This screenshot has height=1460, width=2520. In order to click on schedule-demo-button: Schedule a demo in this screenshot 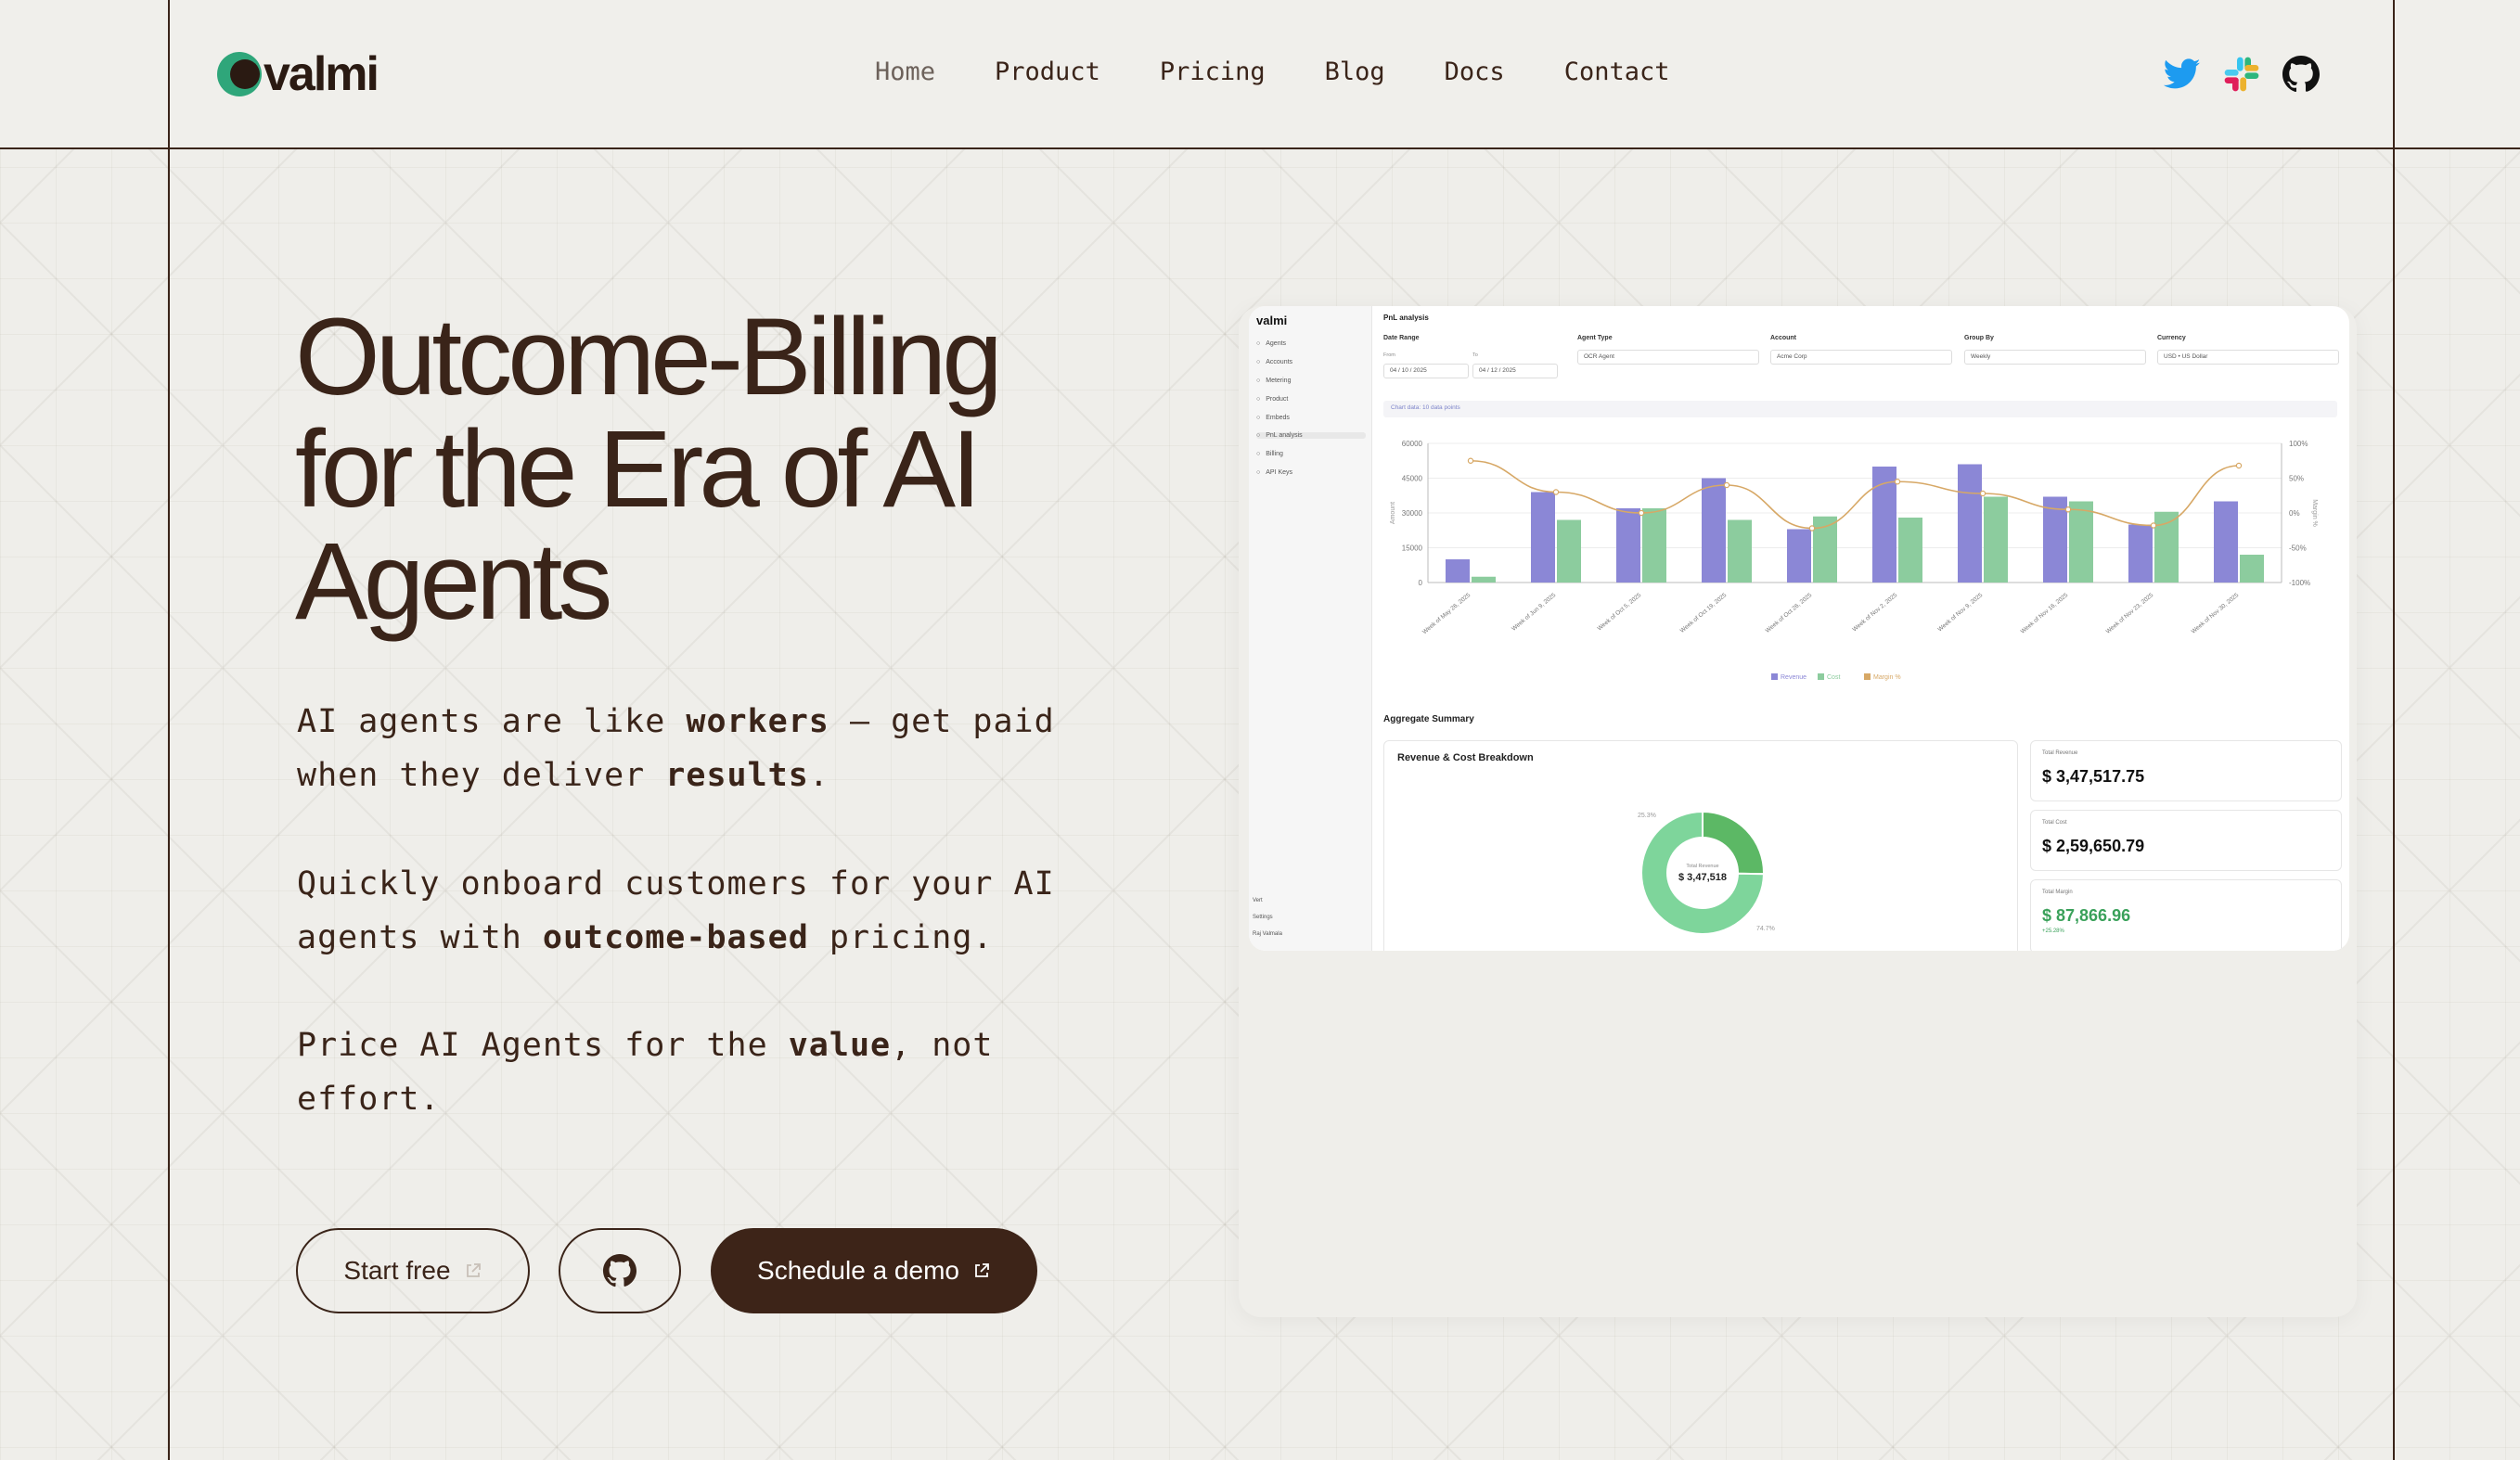, I will do `click(874, 1270)`.